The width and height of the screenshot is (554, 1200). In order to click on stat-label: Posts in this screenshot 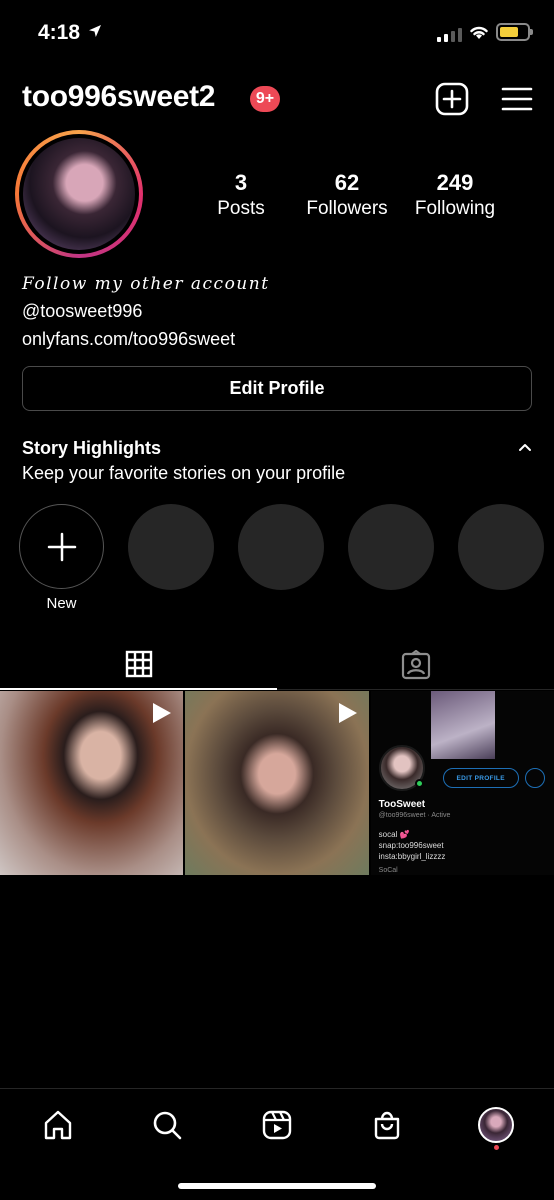, I will do `click(241, 208)`.